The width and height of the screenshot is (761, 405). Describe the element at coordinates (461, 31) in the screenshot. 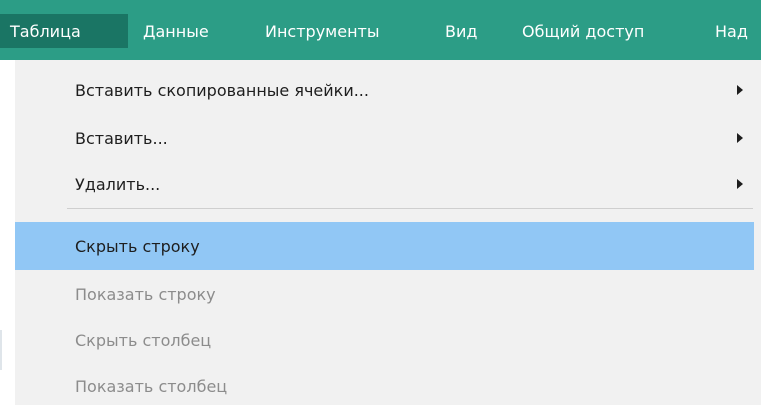

I see `menubar-item-label: Вид` at that location.